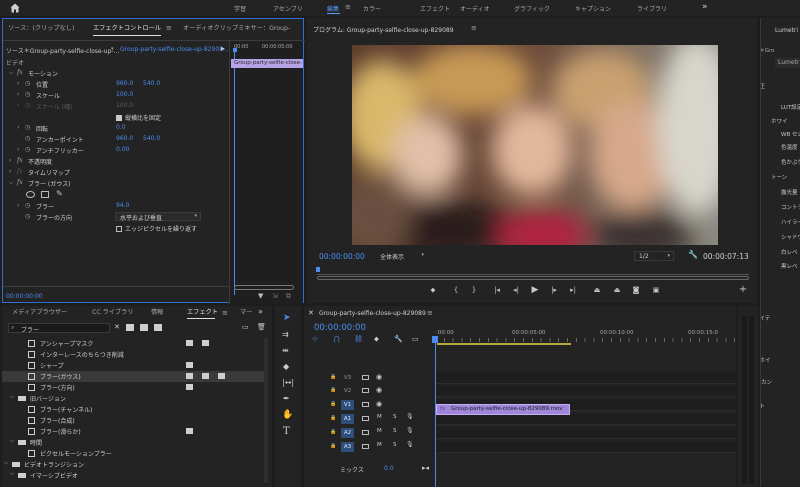 This screenshot has width=800, height=487. Describe the element at coordinates (124, 83) in the screenshot. I see `position-x-value: 960.0` at that location.